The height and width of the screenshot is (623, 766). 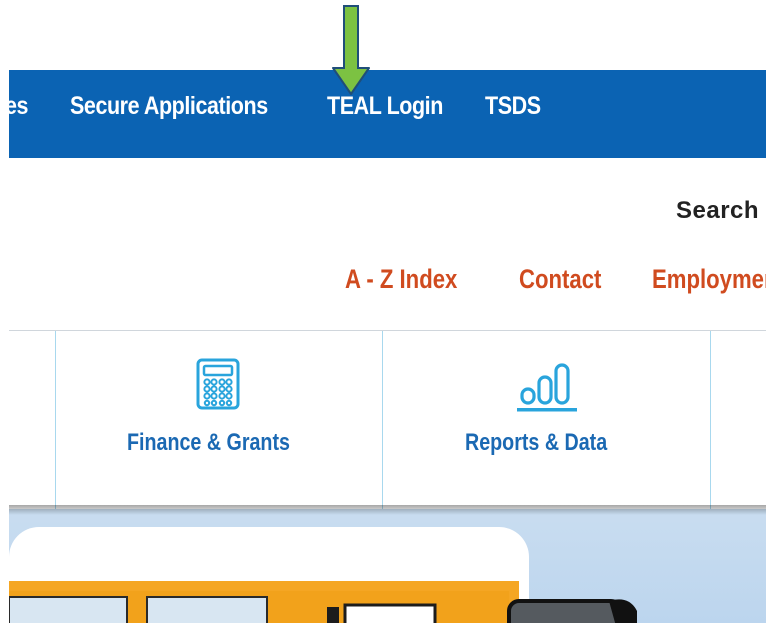 What do you see at coordinates (560, 279) in the screenshot?
I see `link-contact: Contact` at bounding box center [560, 279].